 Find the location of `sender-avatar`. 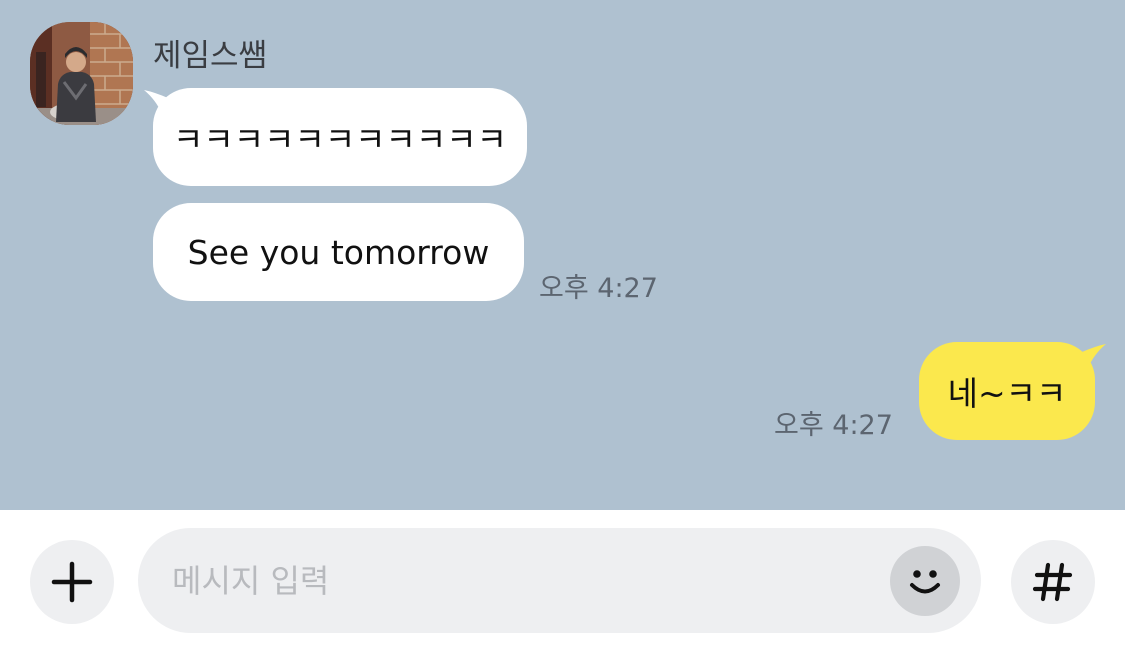

sender-avatar is located at coordinates (81, 73).